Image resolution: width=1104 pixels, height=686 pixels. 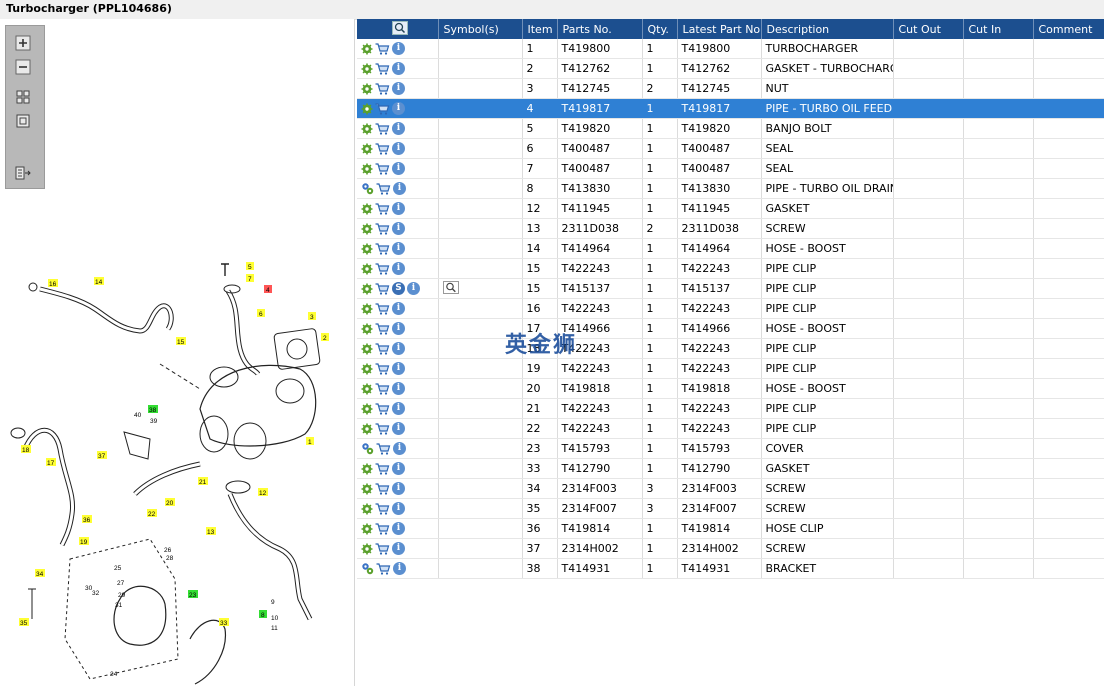 What do you see at coordinates (730, 49) in the screenshot?
I see `table-row: i 1 T419800 1 T419800 TURBOCHARGER` at bounding box center [730, 49].